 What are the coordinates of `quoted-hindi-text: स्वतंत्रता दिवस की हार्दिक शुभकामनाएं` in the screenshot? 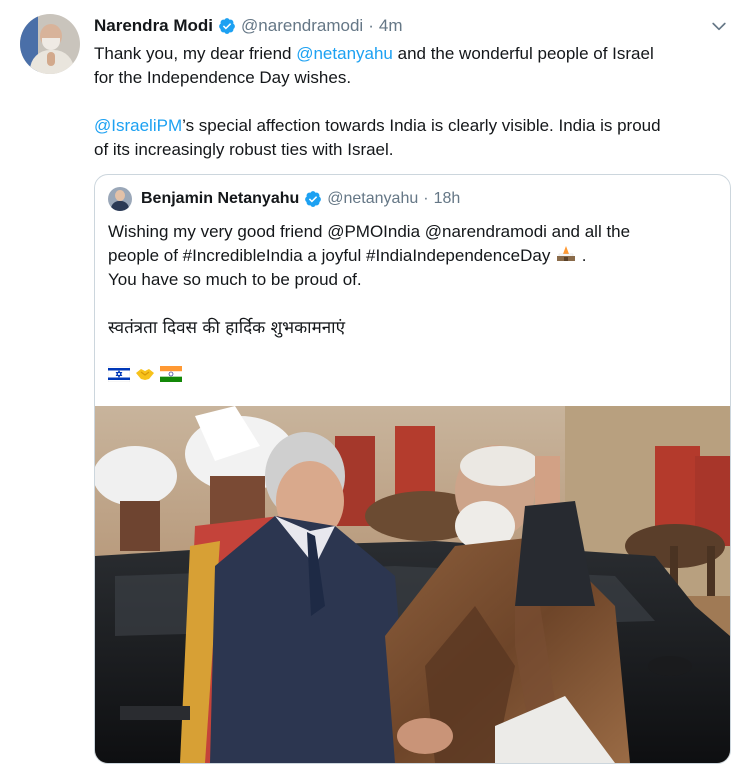 It's located at (226, 328).